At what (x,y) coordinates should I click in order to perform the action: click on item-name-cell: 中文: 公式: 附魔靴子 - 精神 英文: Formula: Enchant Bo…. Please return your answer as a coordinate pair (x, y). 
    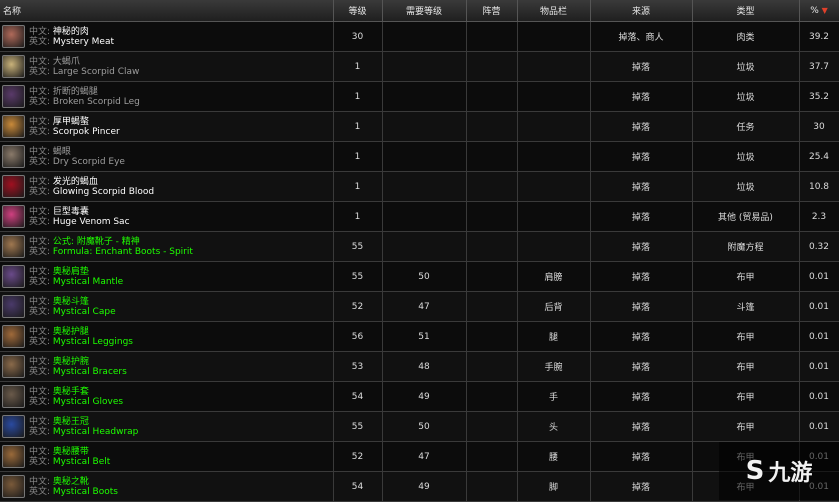
    Looking at the image, I should click on (167, 246).